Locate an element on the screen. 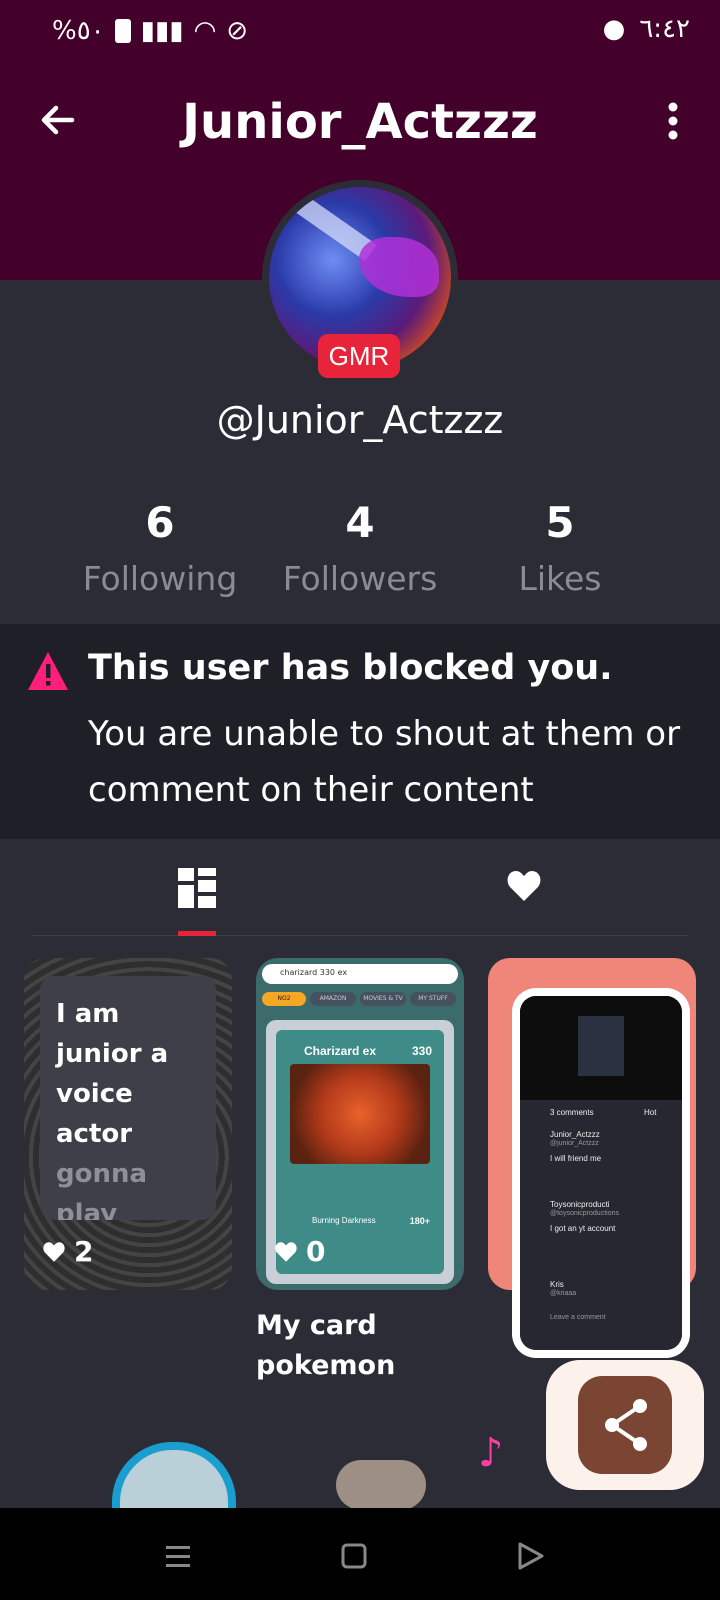  blocked-title: This user has blocked you. is located at coordinates (350, 668).